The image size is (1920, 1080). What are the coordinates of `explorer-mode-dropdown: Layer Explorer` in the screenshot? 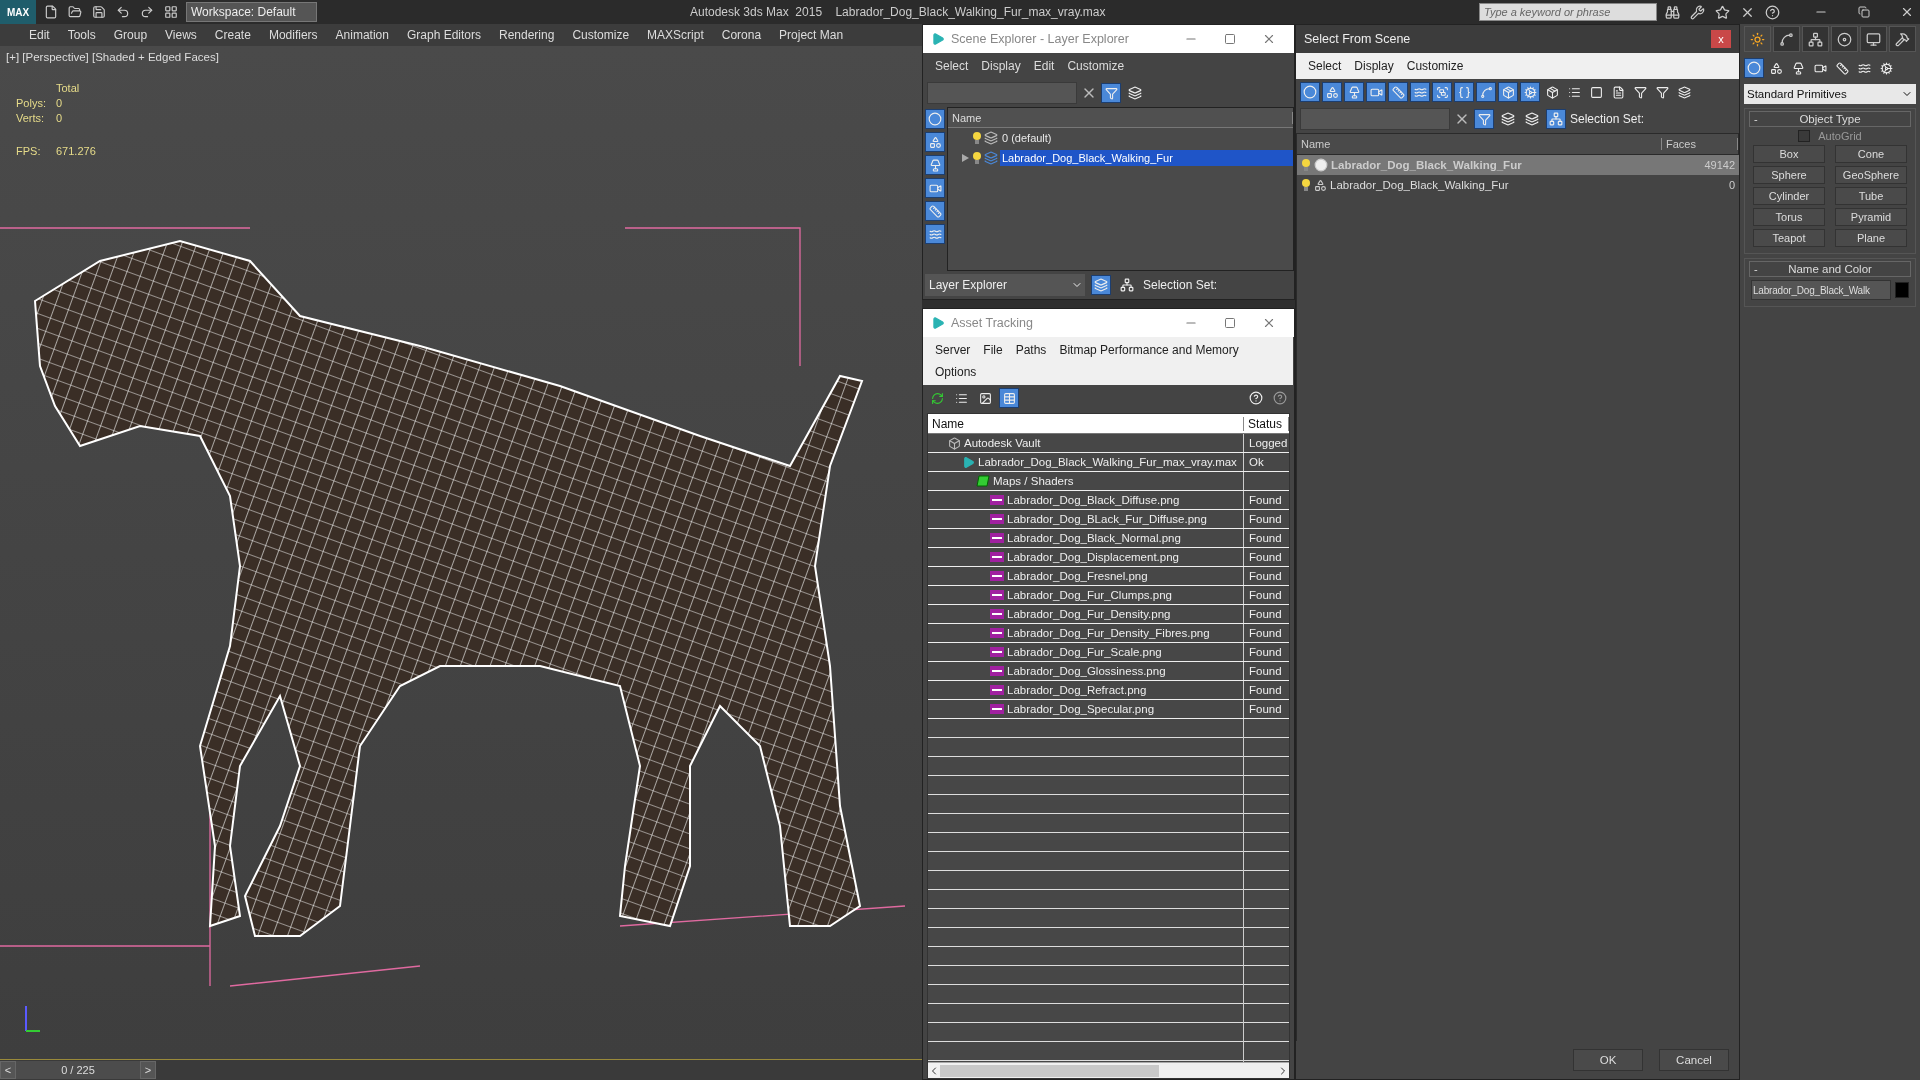 It's located at (1005, 285).